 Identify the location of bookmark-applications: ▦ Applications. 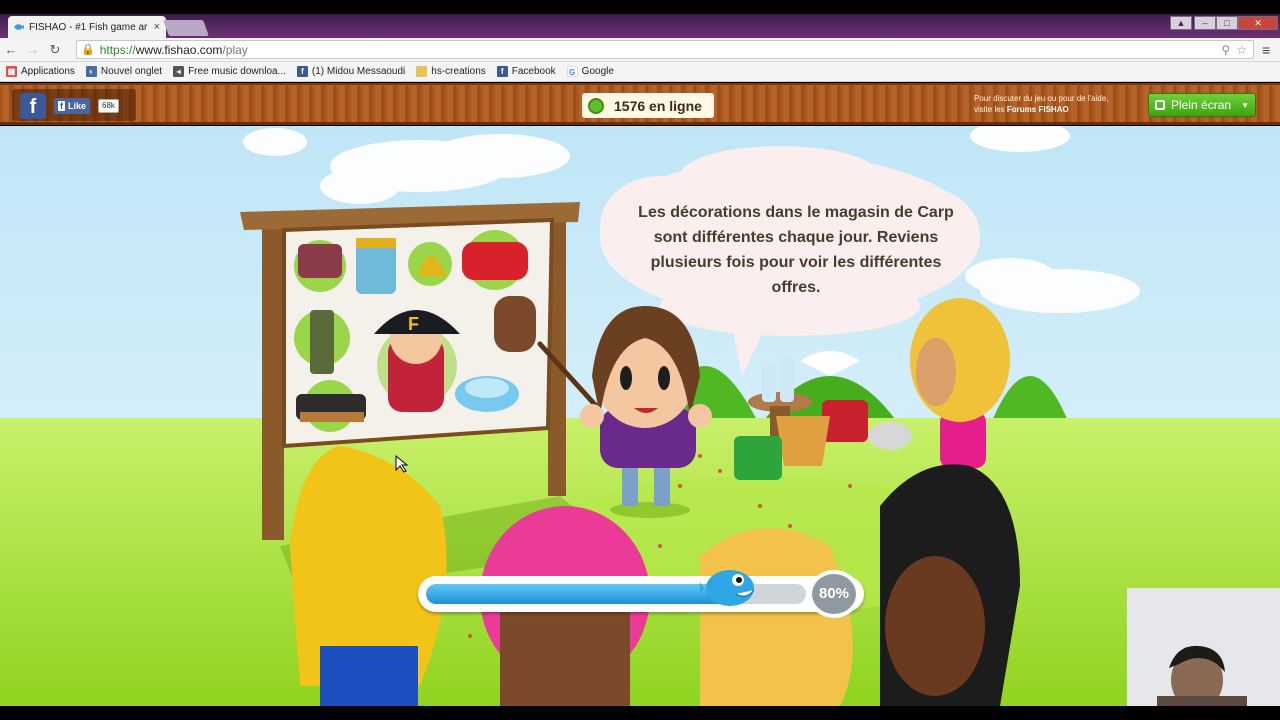
(40, 71).